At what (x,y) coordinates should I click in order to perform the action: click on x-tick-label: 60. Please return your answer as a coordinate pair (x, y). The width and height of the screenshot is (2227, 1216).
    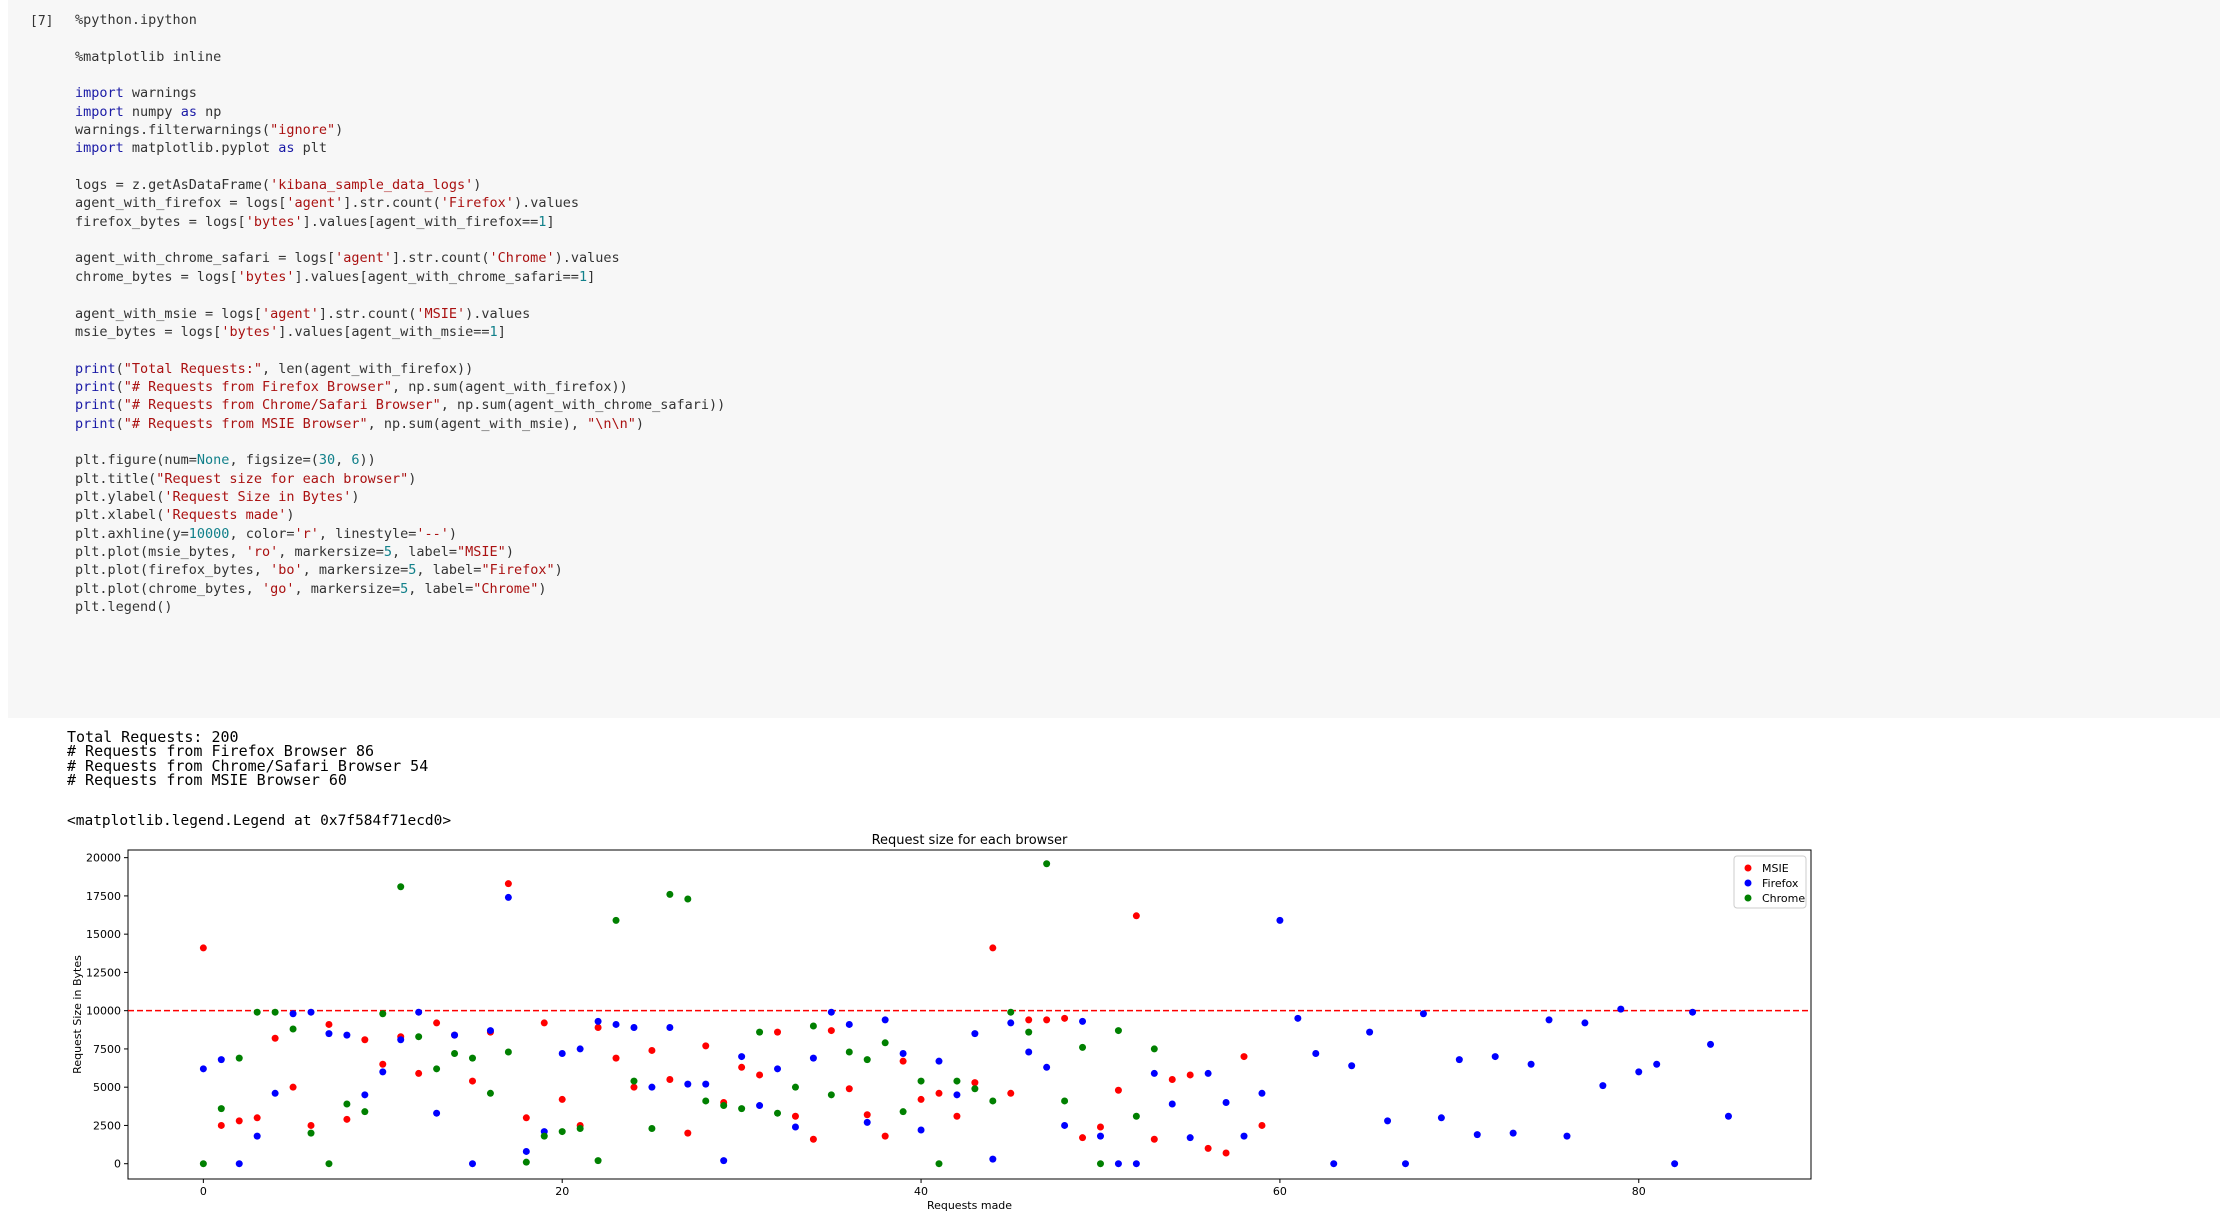
    Looking at the image, I should click on (1280, 1191).